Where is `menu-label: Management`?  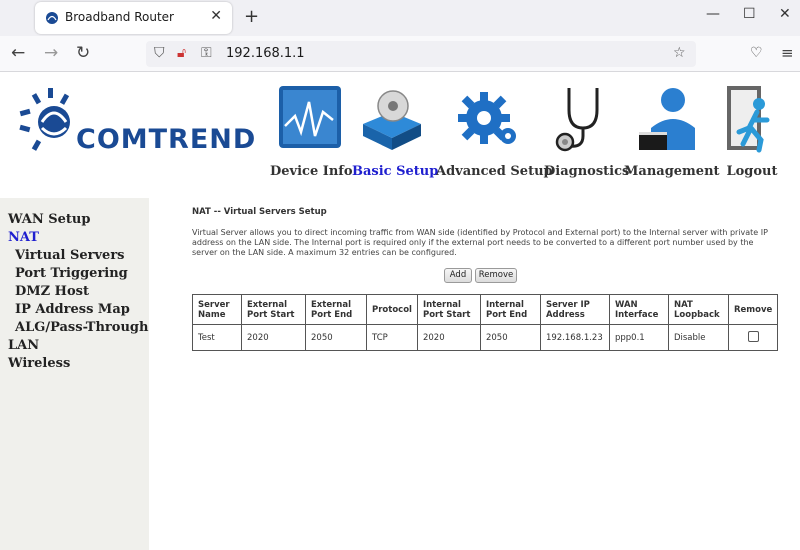
menu-label: Management is located at coordinates (672, 171).